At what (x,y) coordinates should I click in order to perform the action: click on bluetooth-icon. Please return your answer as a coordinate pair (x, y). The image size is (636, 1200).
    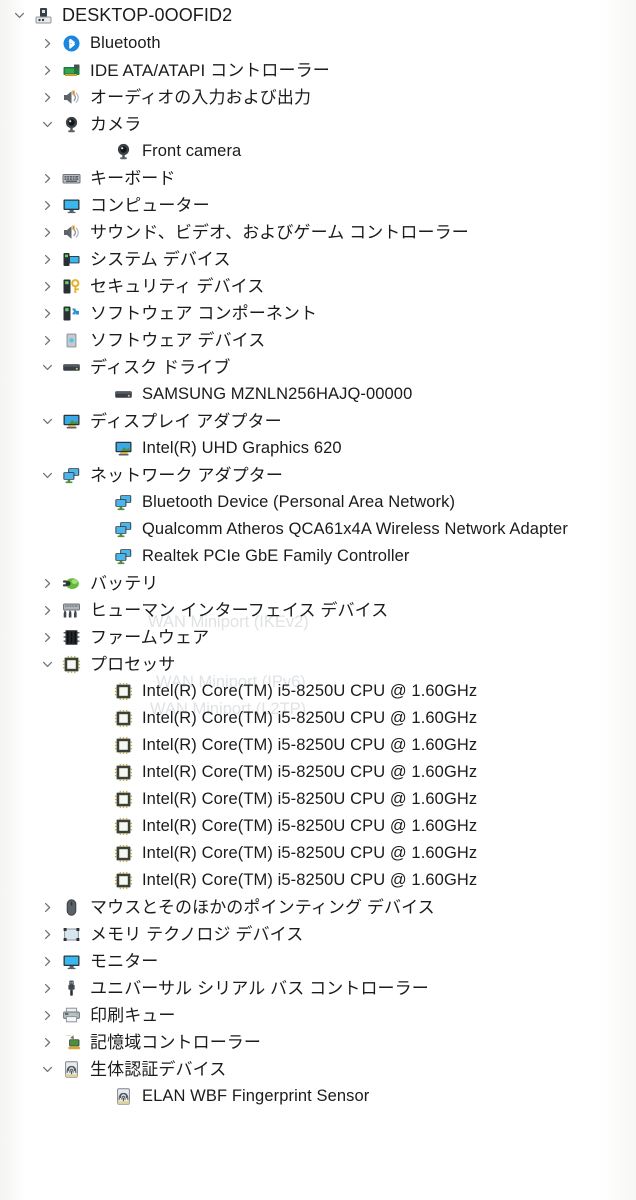
    Looking at the image, I should click on (71, 44).